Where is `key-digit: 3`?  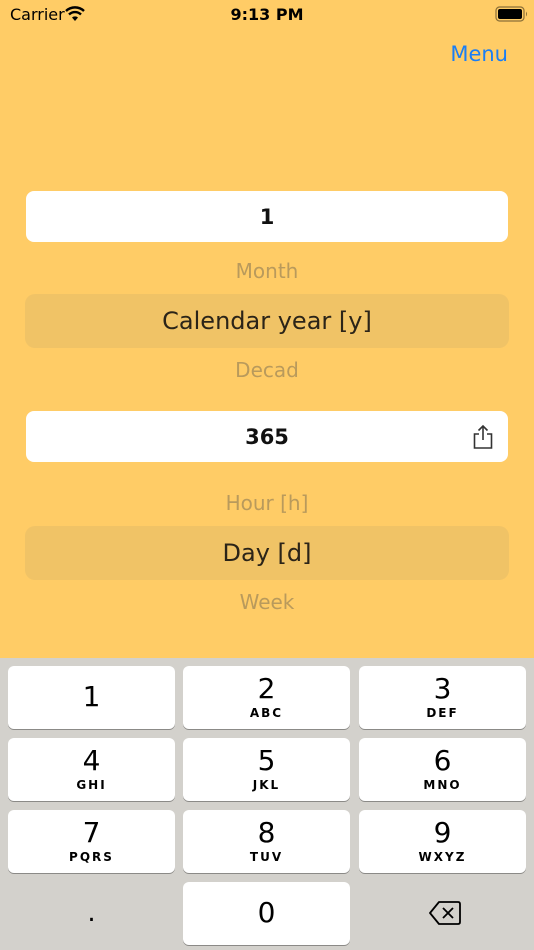
key-digit: 3 is located at coordinates (442, 688).